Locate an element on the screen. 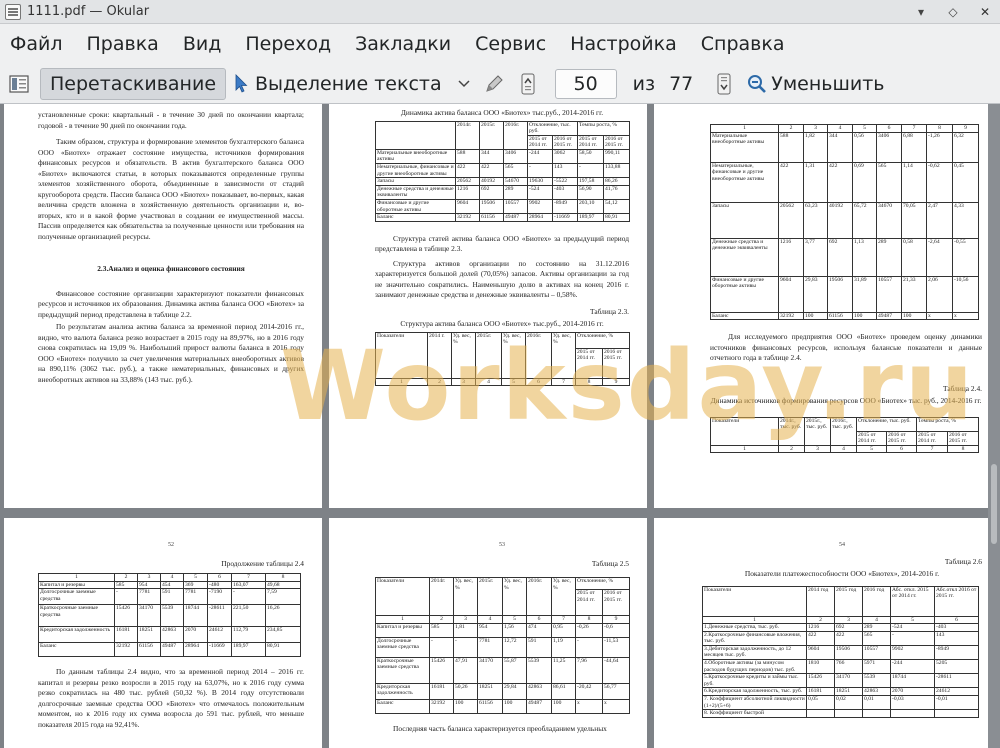 Image resolution: width=1000 pixels, height=748 pixels. table-cell: 15426 is located at coordinates (441, 670).